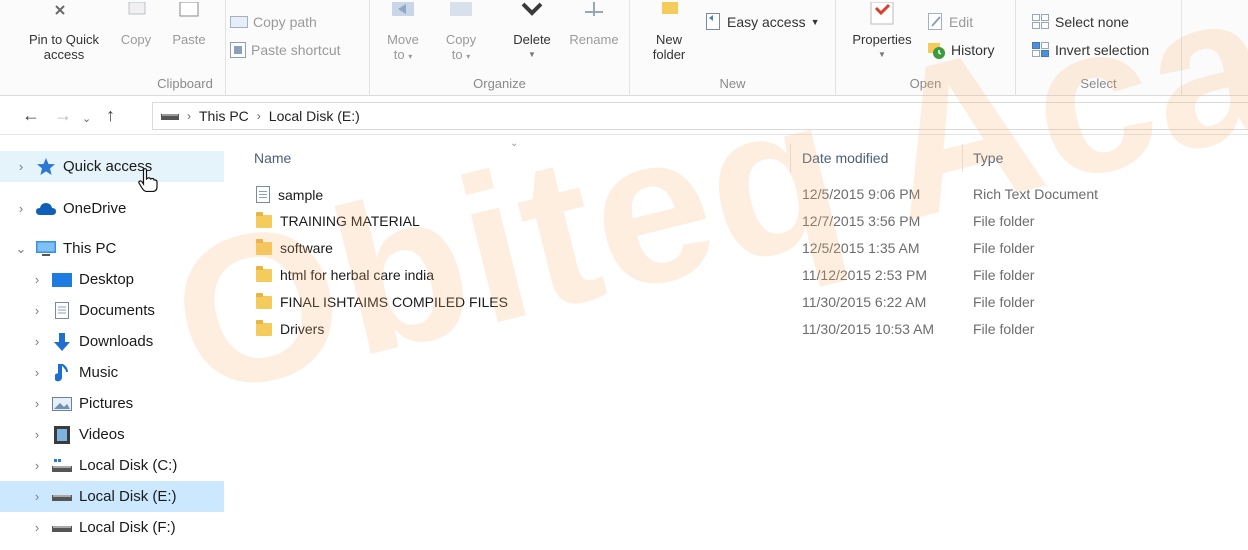  I want to click on delete-icon, so click(532, 9).